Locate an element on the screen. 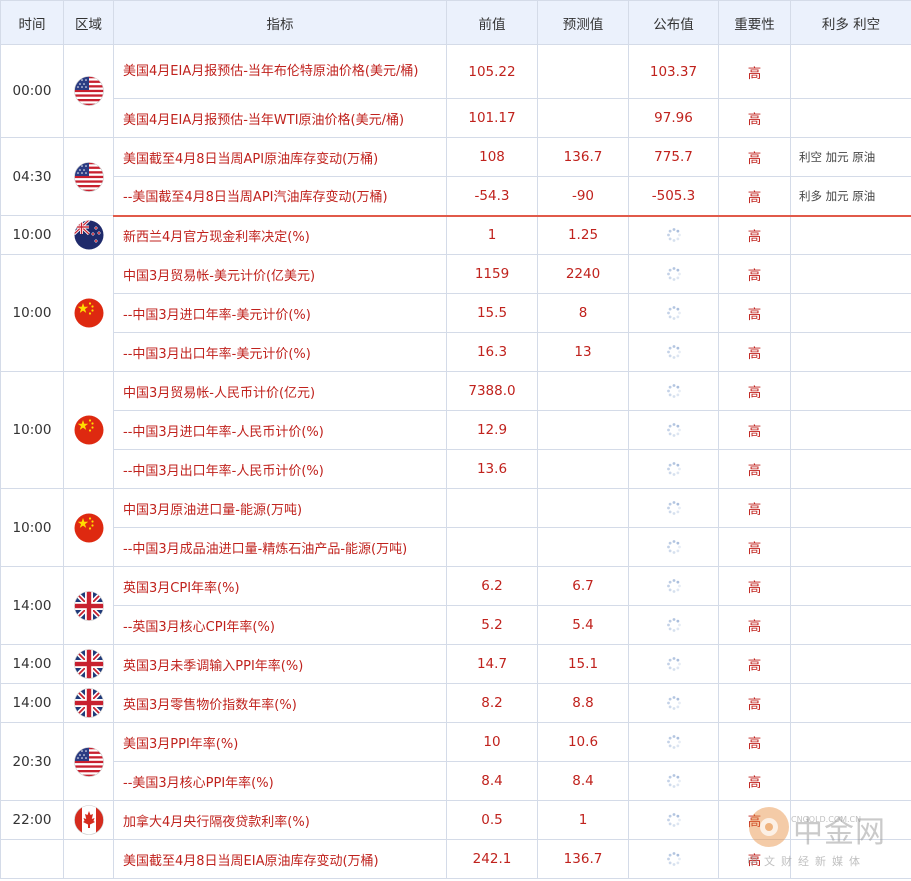 Image resolution: width=911 pixels, height=881 pixels. cn-flag-icon is located at coordinates (89, 430).